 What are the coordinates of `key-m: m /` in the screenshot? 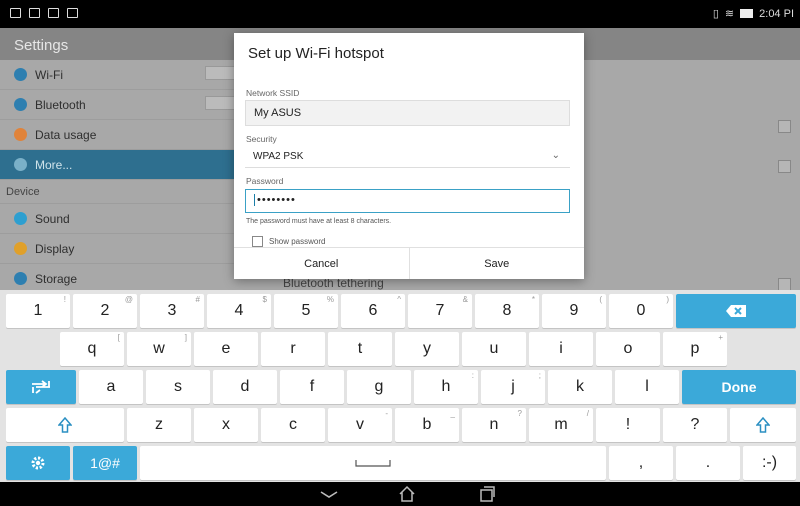 It's located at (561, 425).